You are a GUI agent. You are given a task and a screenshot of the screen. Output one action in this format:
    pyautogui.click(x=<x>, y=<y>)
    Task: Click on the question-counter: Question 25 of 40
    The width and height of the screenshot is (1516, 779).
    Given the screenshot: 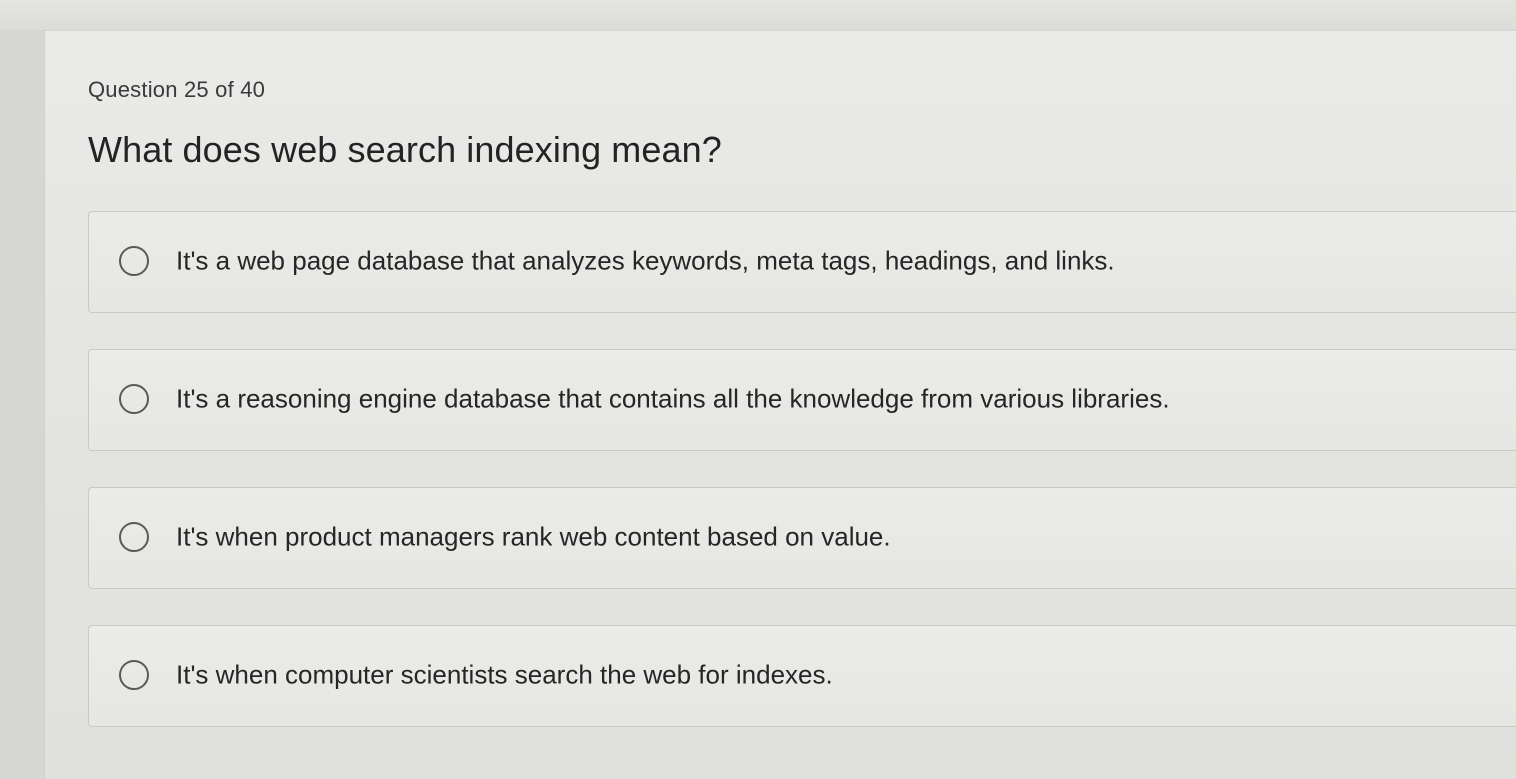 What is the action you would take?
    pyautogui.click(x=177, y=89)
    